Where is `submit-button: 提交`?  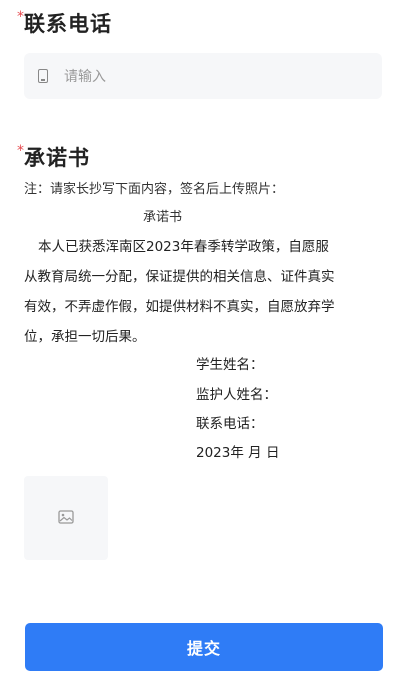 submit-button: 提交 is located at coordinates (204, 647).